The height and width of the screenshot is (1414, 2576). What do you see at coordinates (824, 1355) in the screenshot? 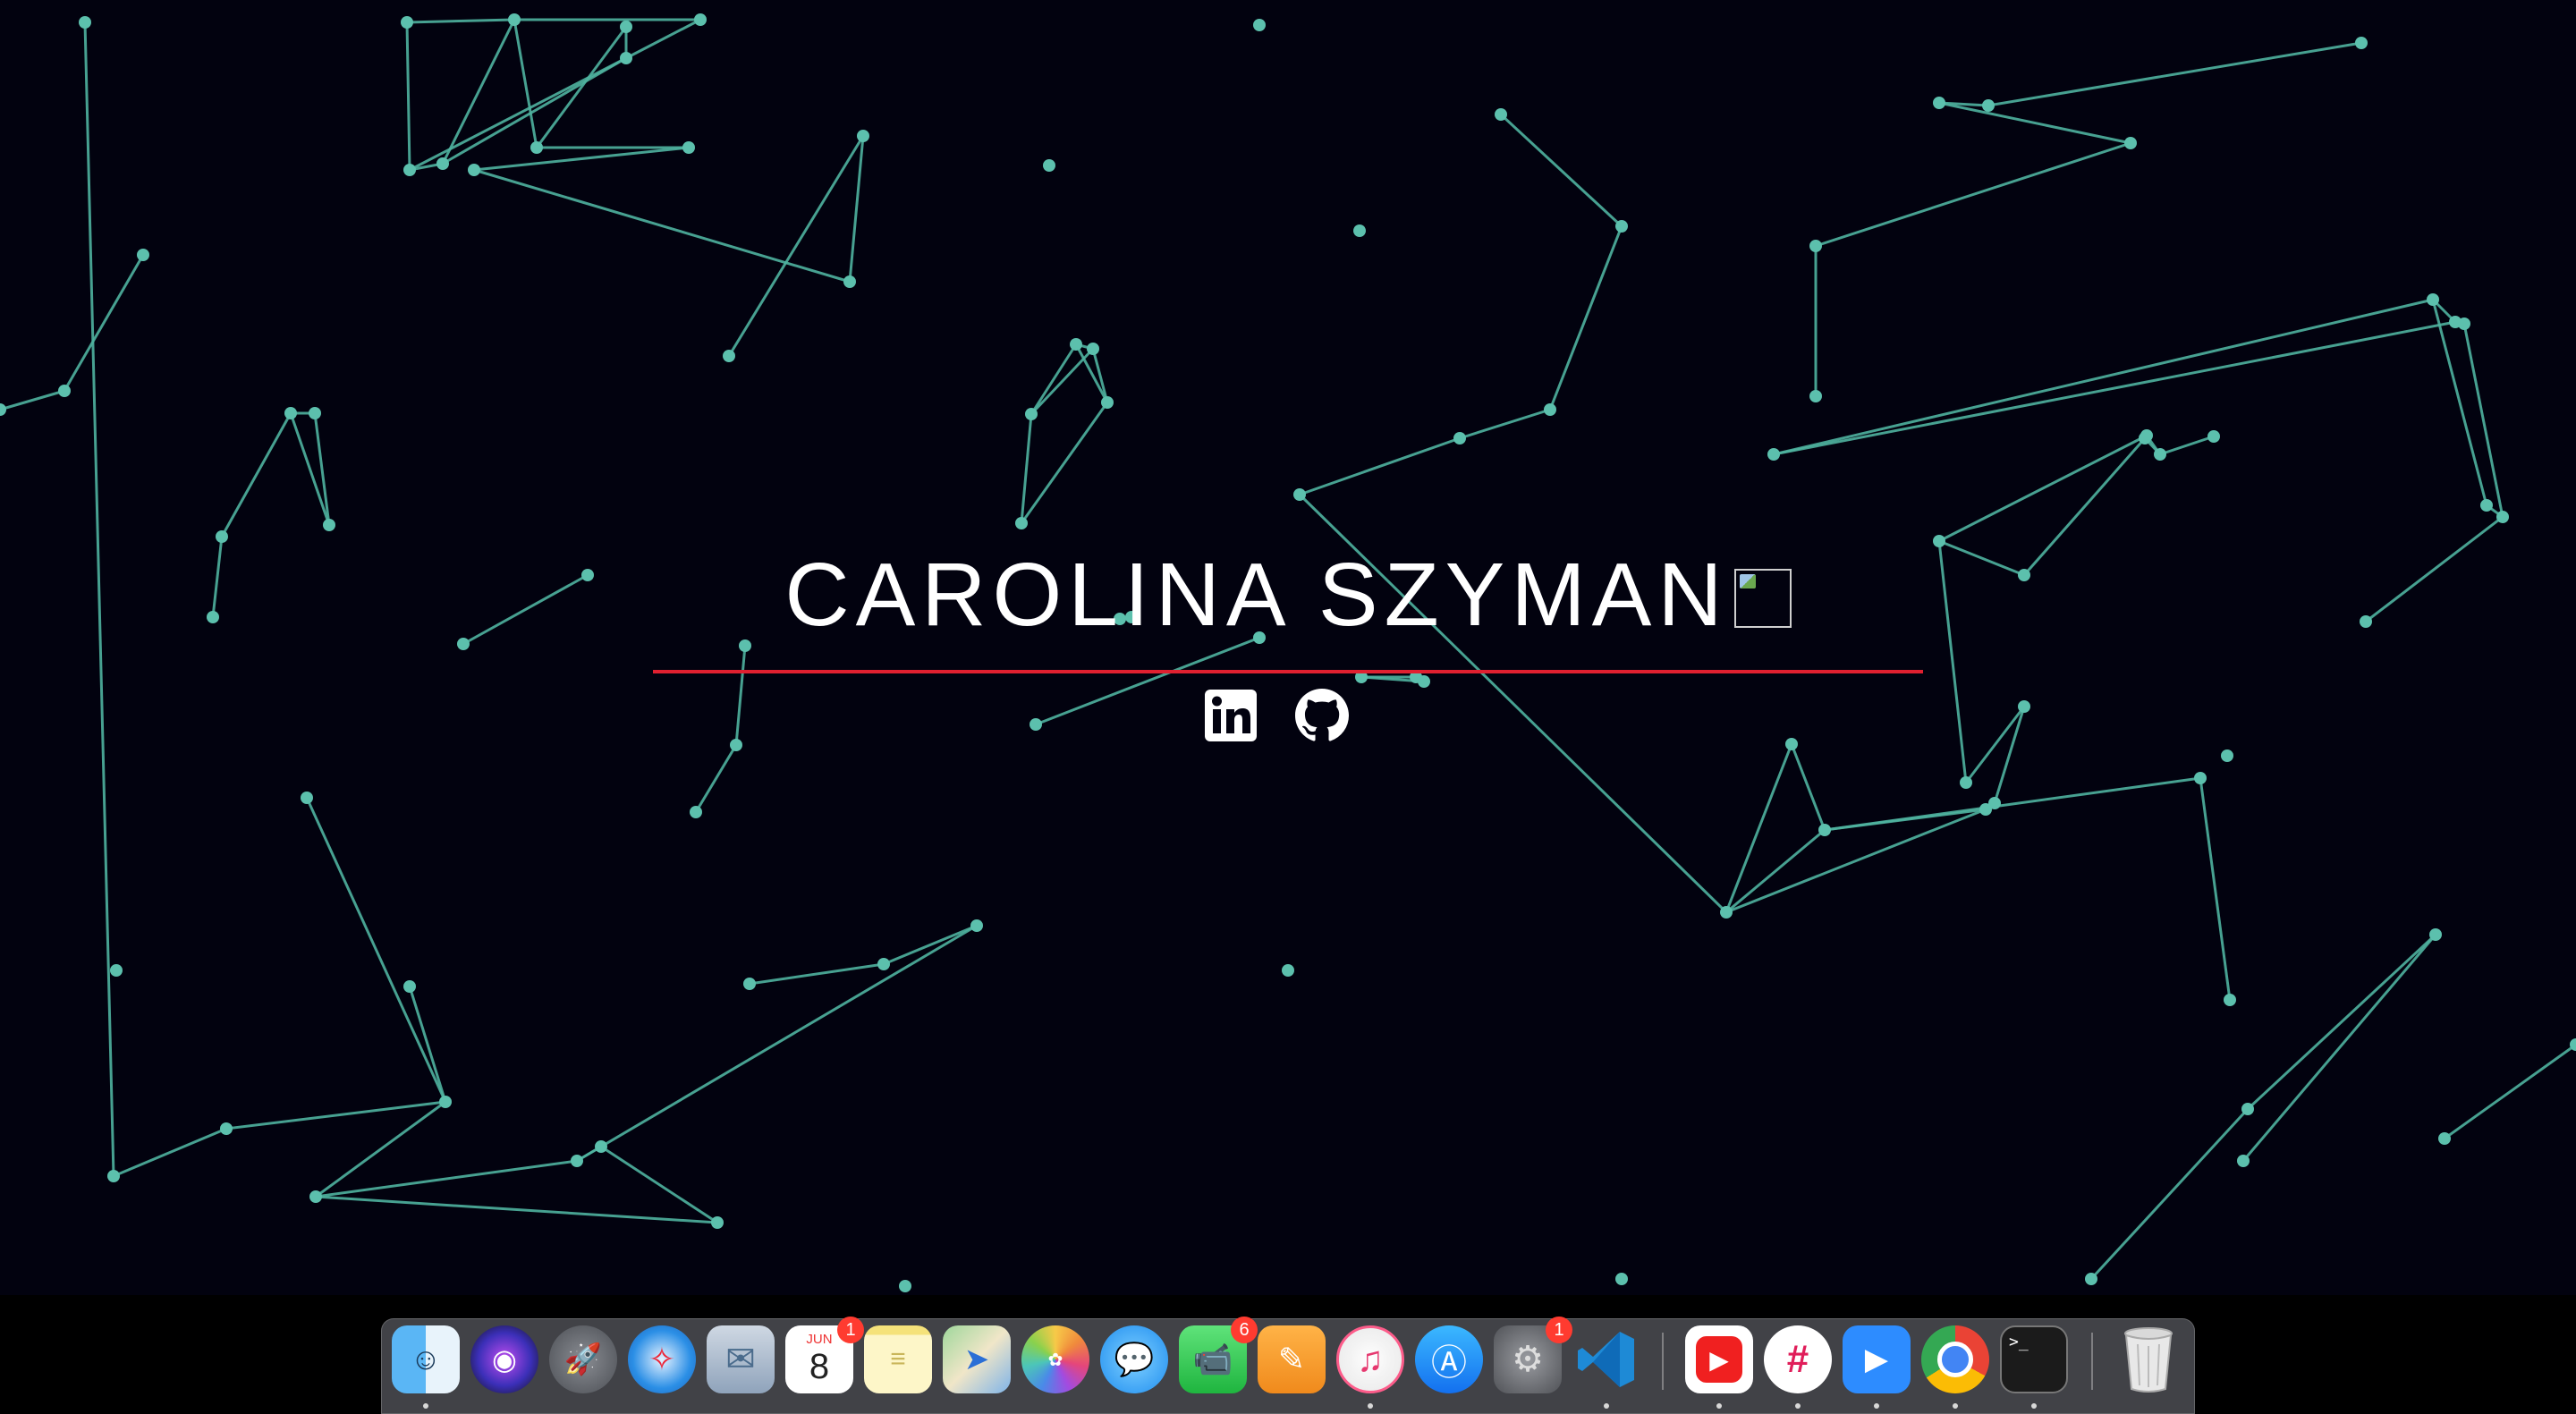
I see `calendar-app: JUN 8 1` at bounding box center [824, 1355].